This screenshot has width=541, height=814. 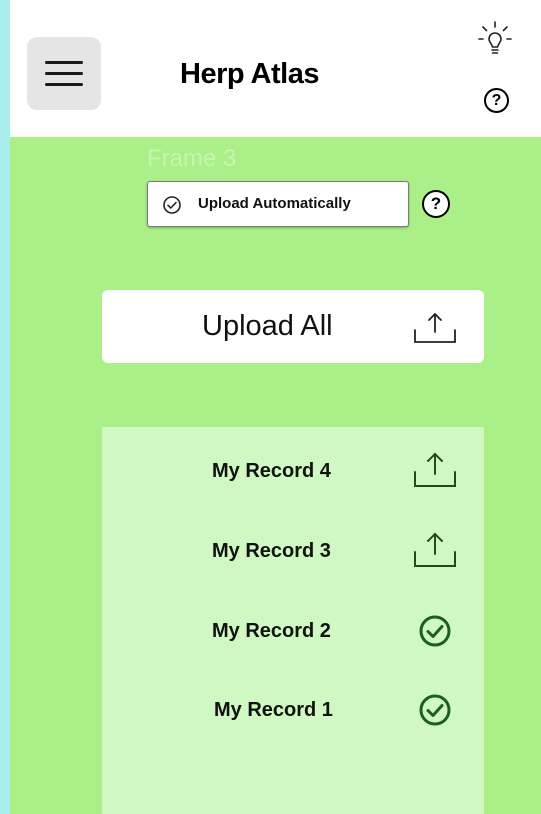 I want to click on upload-automatically-toggle: Upload Automatically, so click(x=278, y=204).